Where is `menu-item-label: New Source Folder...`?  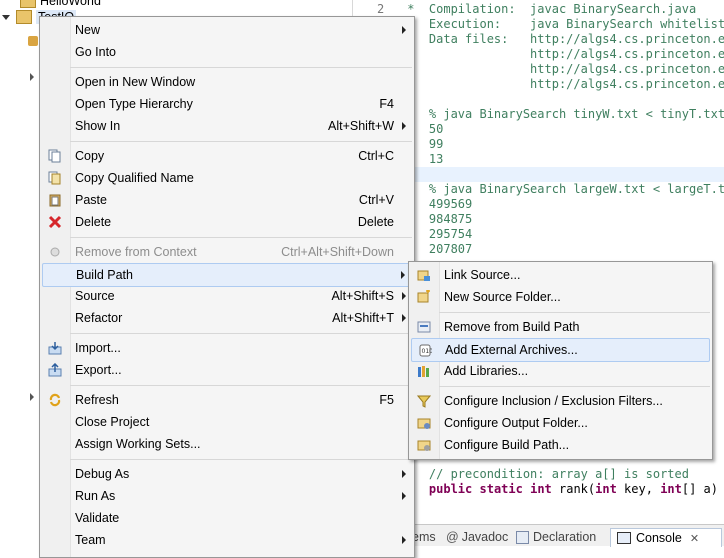 menu-item-label: New Source Folder... is located at coordinates (502, 297).